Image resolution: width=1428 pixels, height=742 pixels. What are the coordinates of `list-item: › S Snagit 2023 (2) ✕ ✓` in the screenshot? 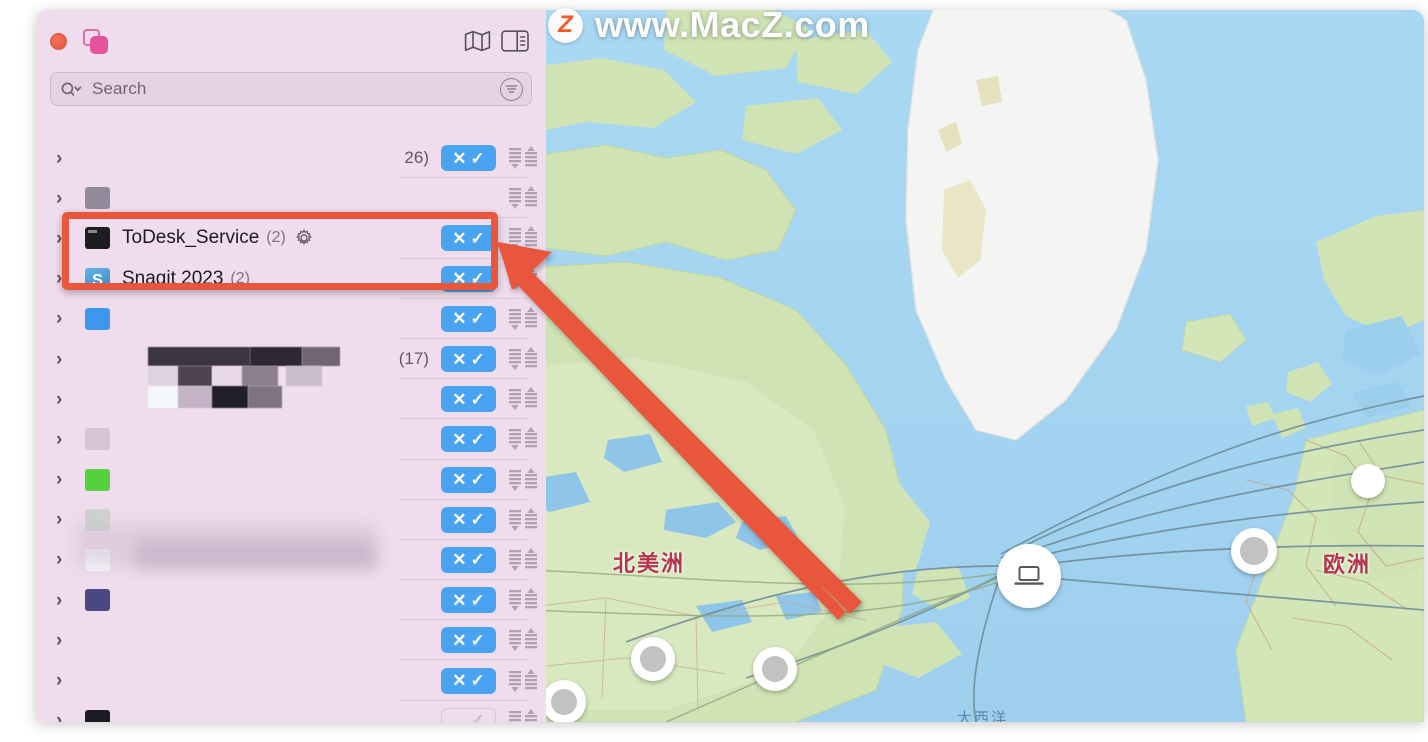 It's located at (291, 279).